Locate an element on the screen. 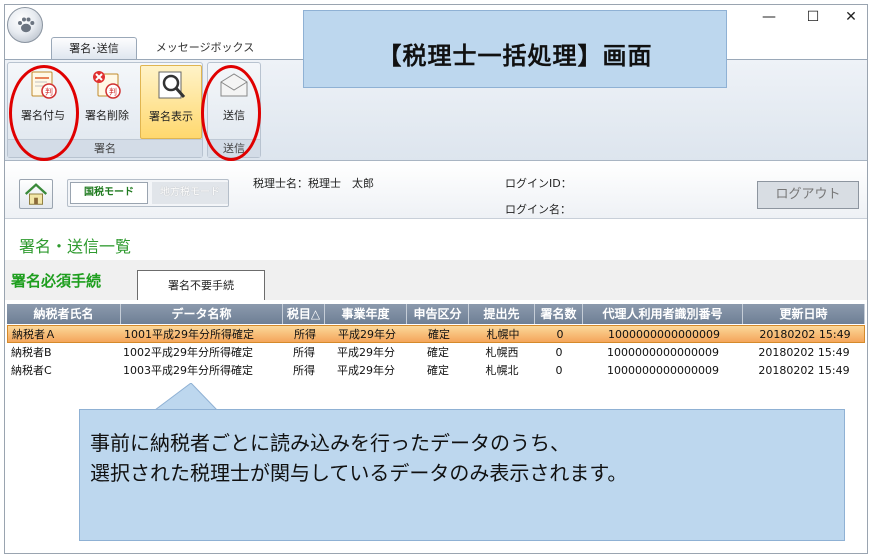 The width and height of the screenshot is (872, 558). certificate-add-icon: 判 is located at coordinates (44, 85).